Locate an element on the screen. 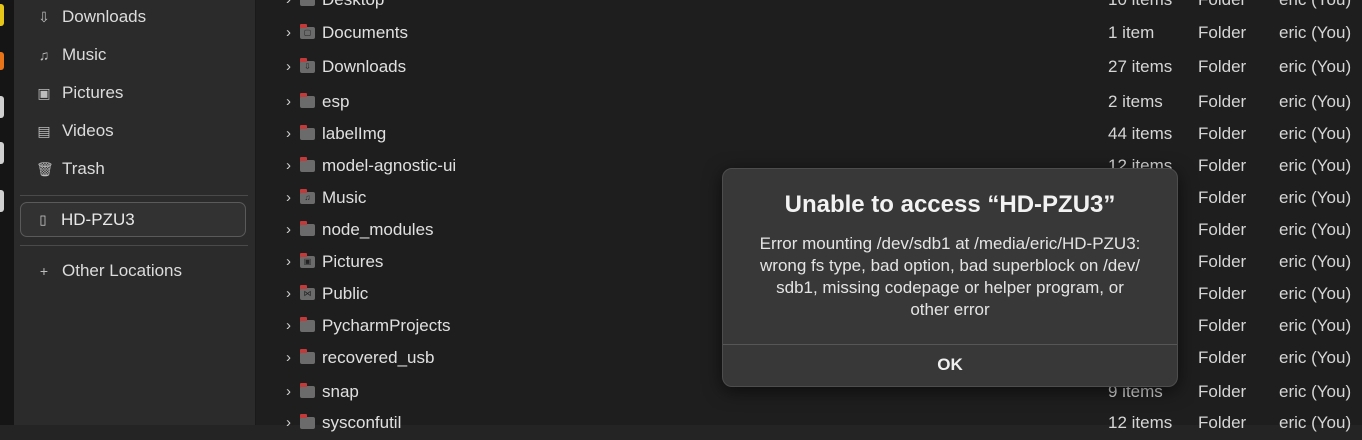  sidebar-item-label: Pictures is located at coordinates (93, 92).